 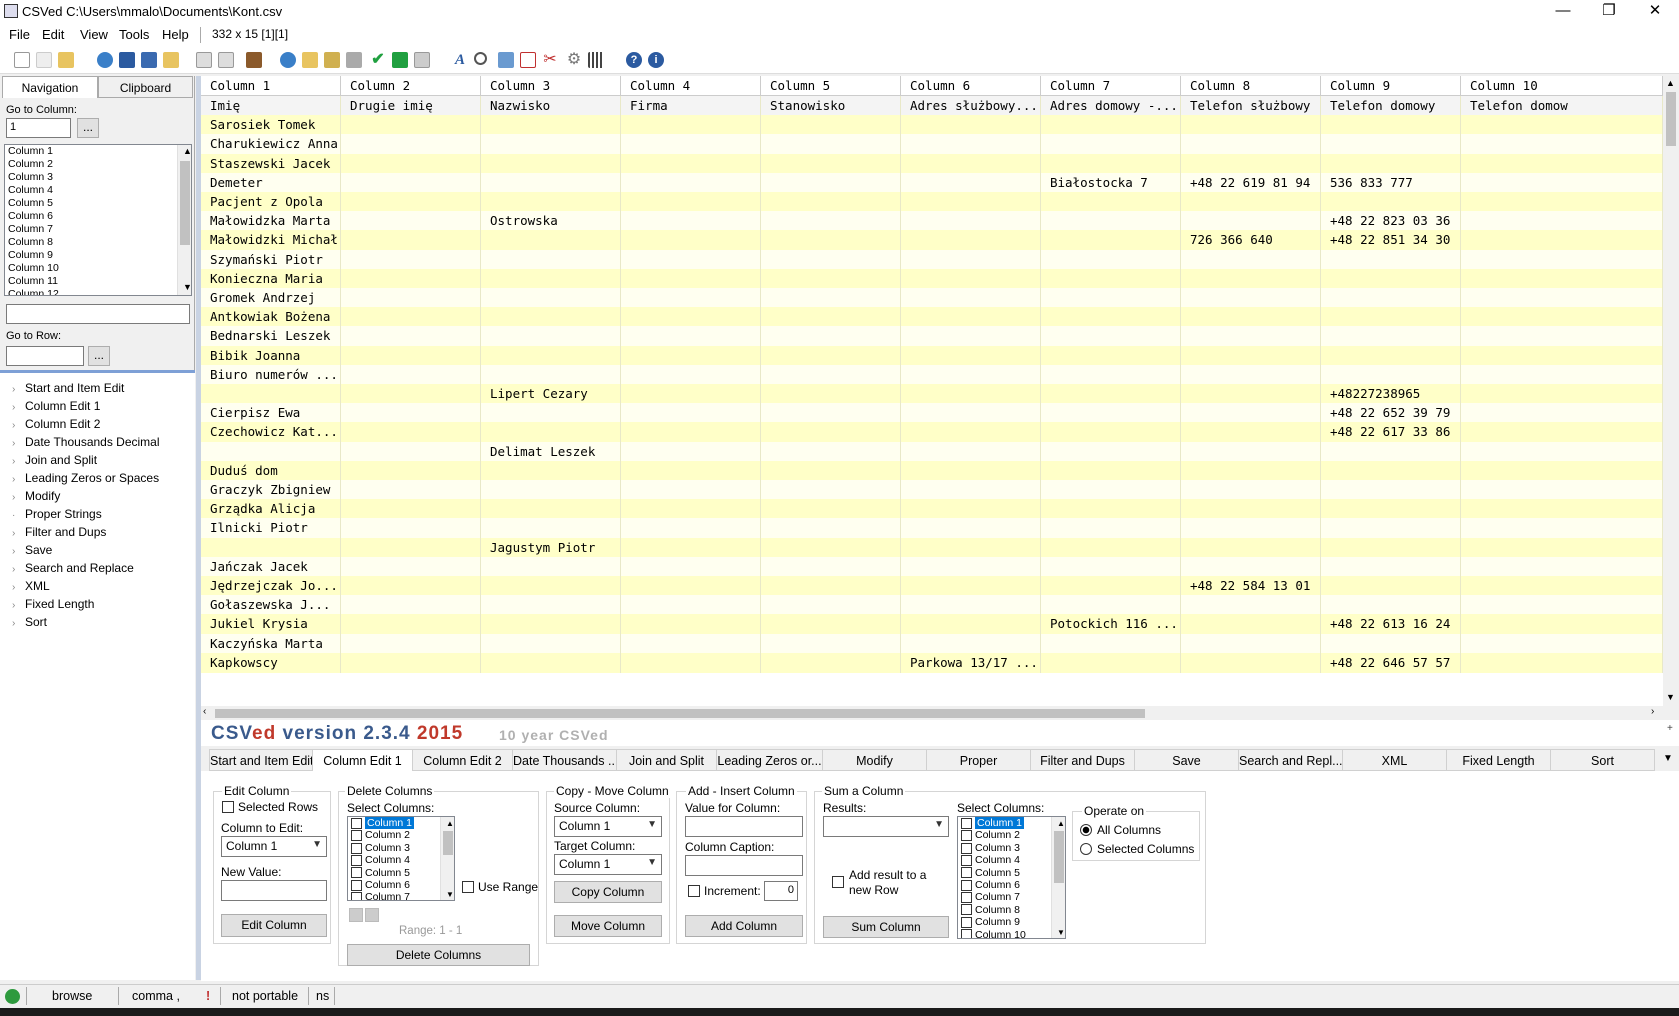 I want to click on table-row: Charukiewicz Anna, so click(x=932, y=144).